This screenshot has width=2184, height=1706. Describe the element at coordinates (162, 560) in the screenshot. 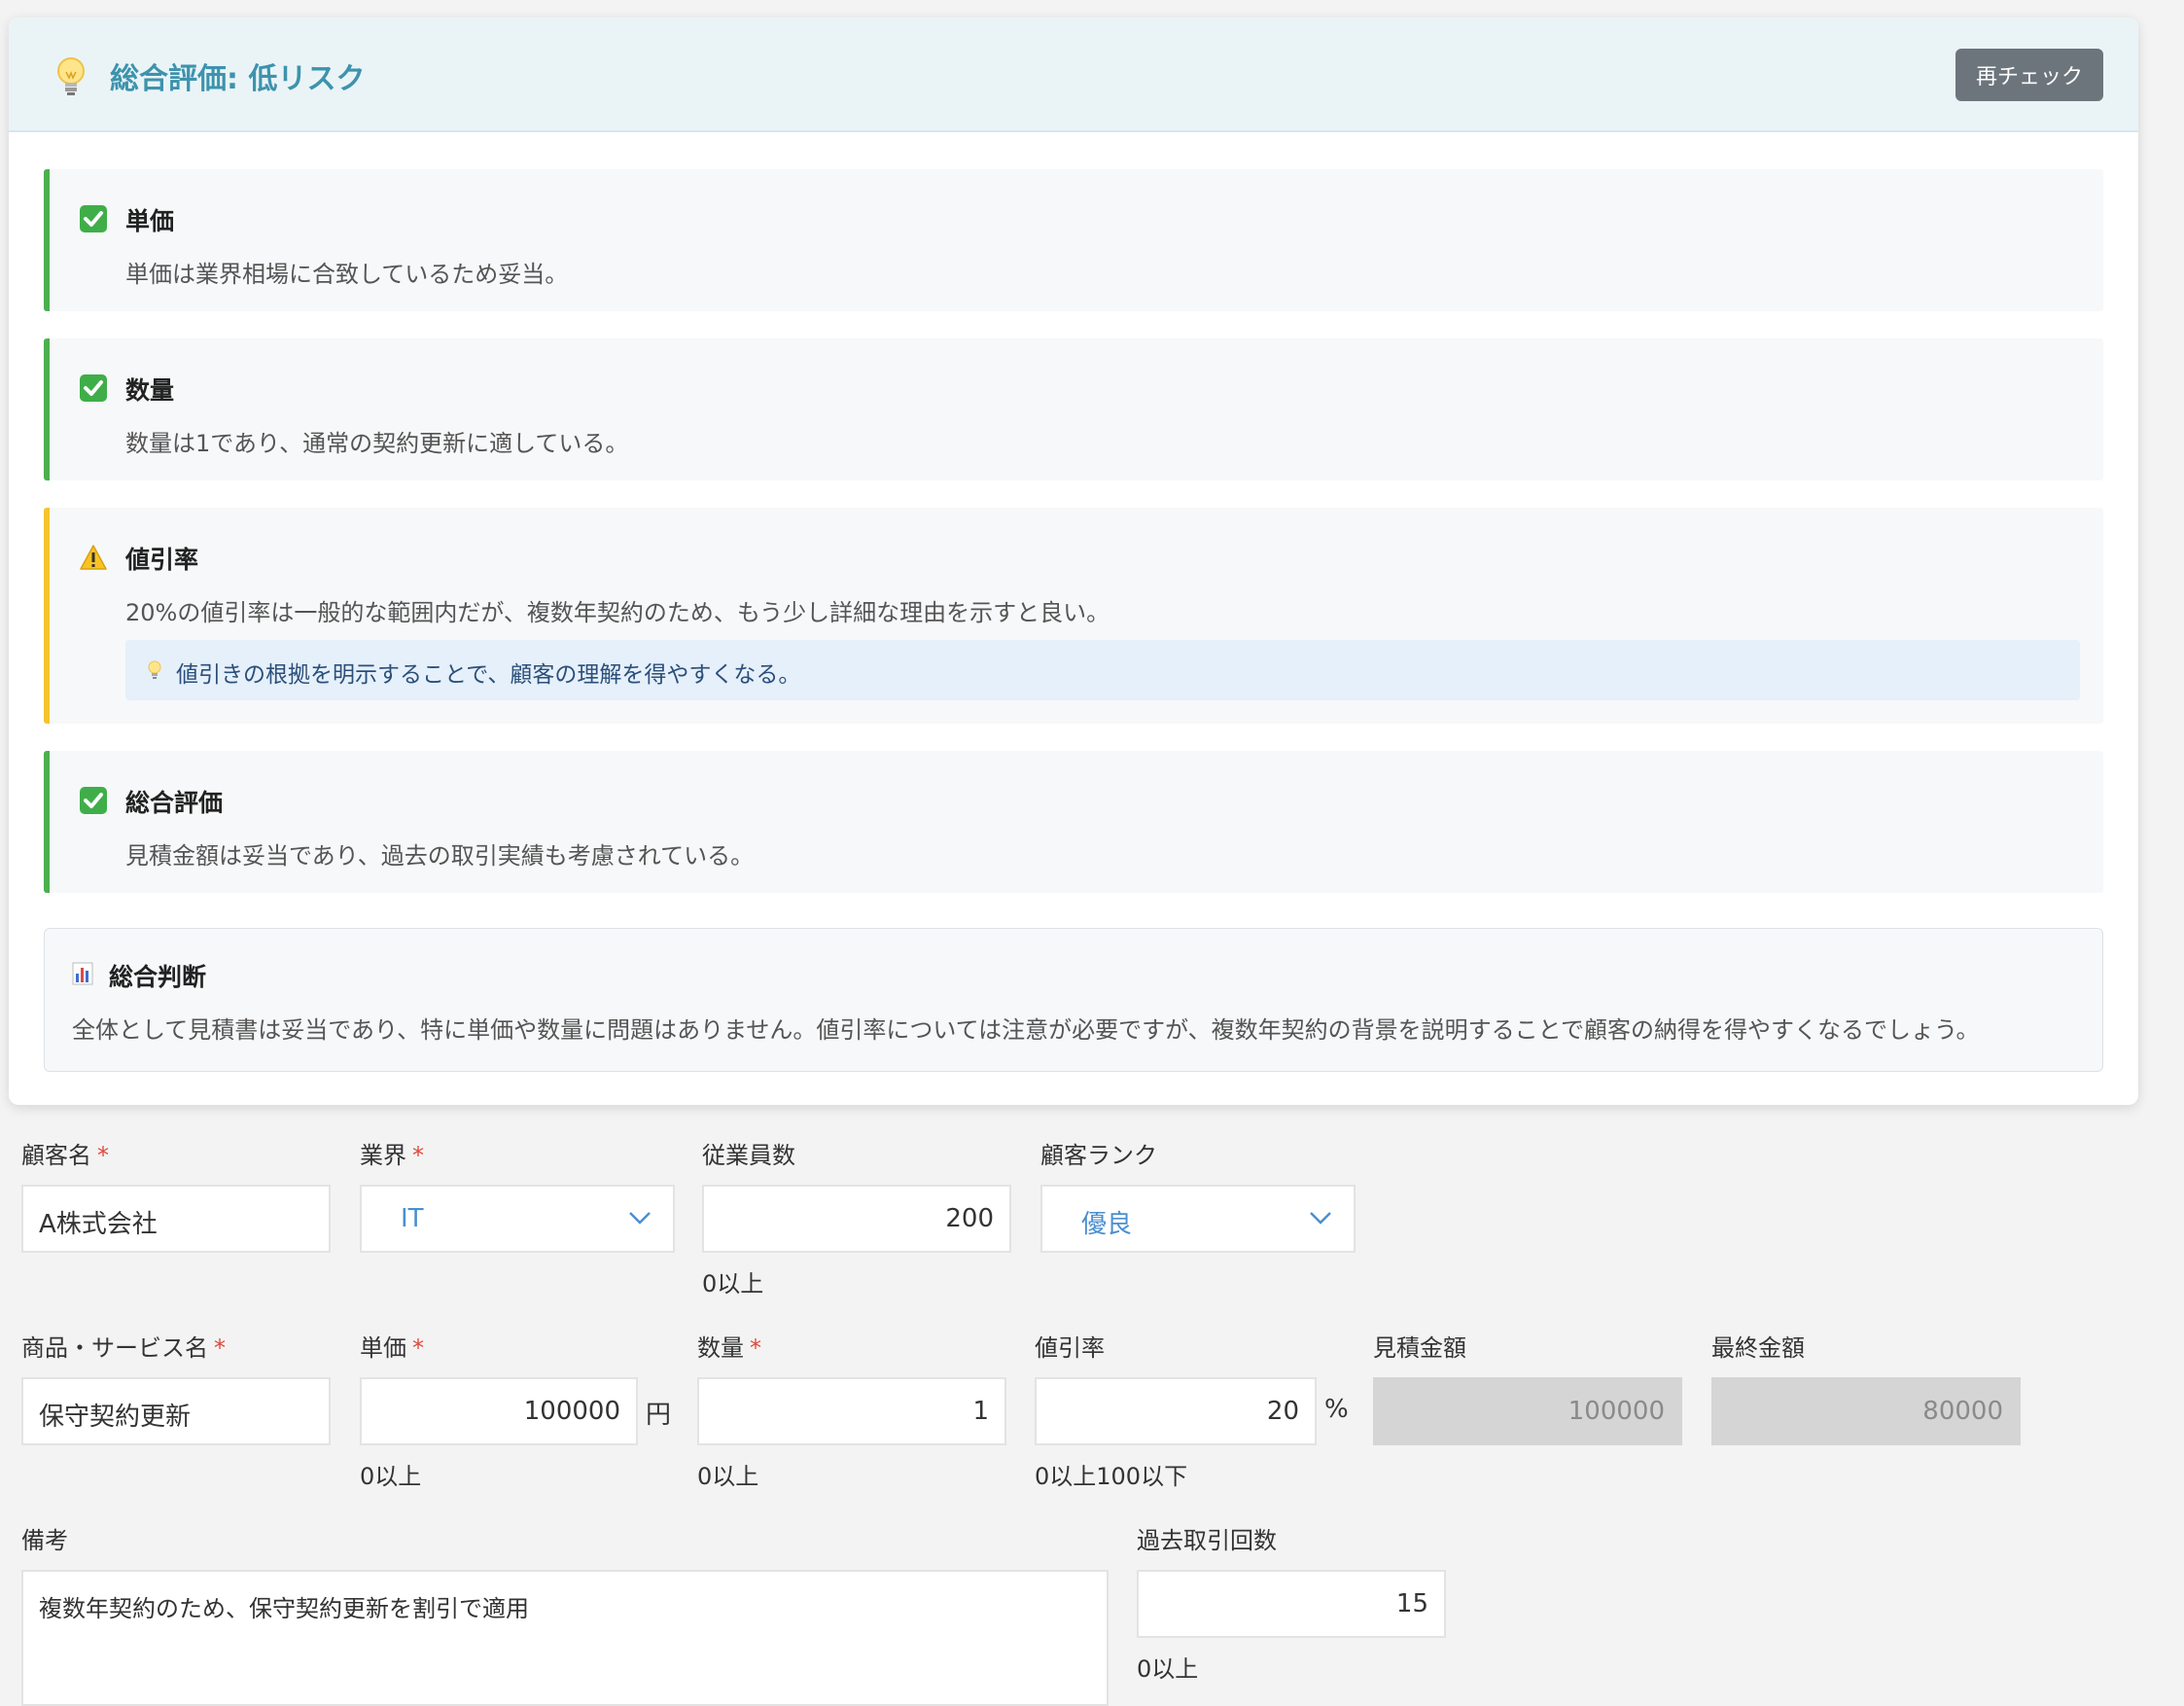

I see `item-title: 値引率` at that location.